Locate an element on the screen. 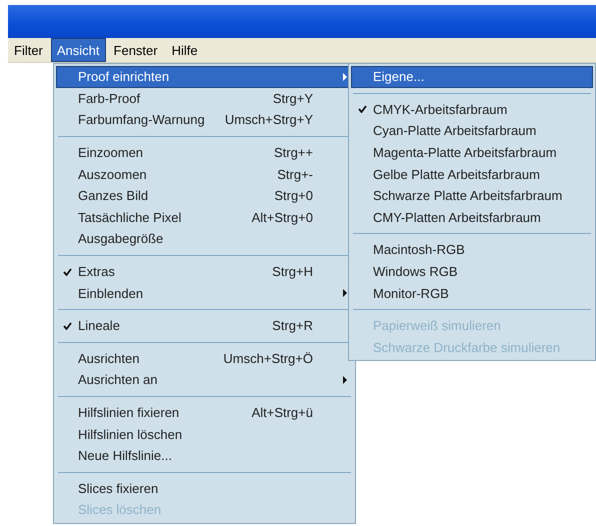 The image size is (596, 526). menu-item: Schwarze Platte Arbeitsfarbraum is located at coordinates (472, 195).